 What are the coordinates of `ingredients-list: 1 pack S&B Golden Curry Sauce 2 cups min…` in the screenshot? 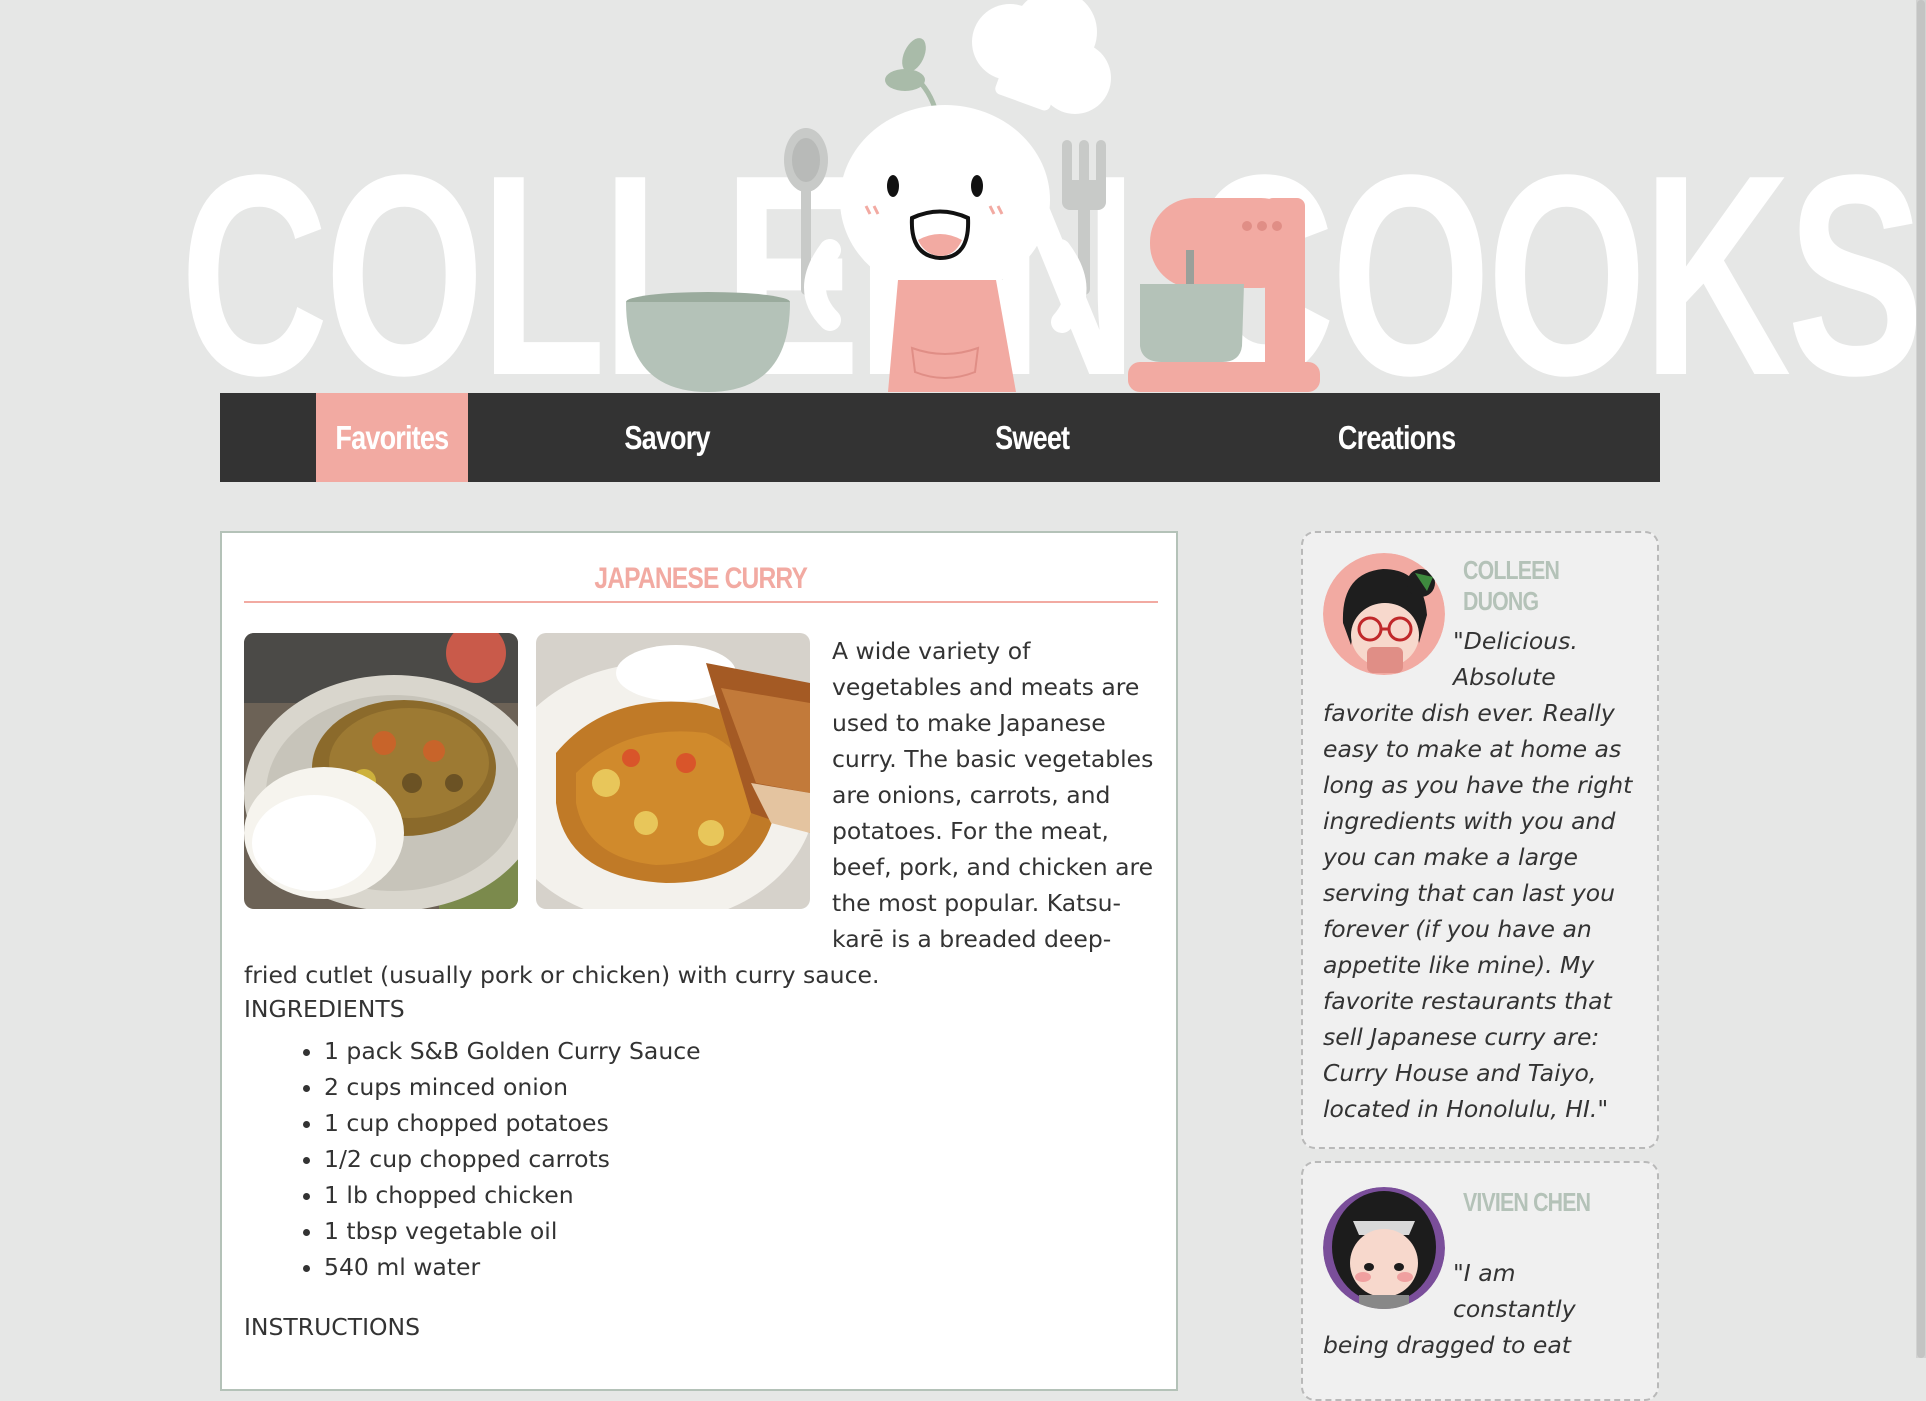 It's located at (472, 1159).